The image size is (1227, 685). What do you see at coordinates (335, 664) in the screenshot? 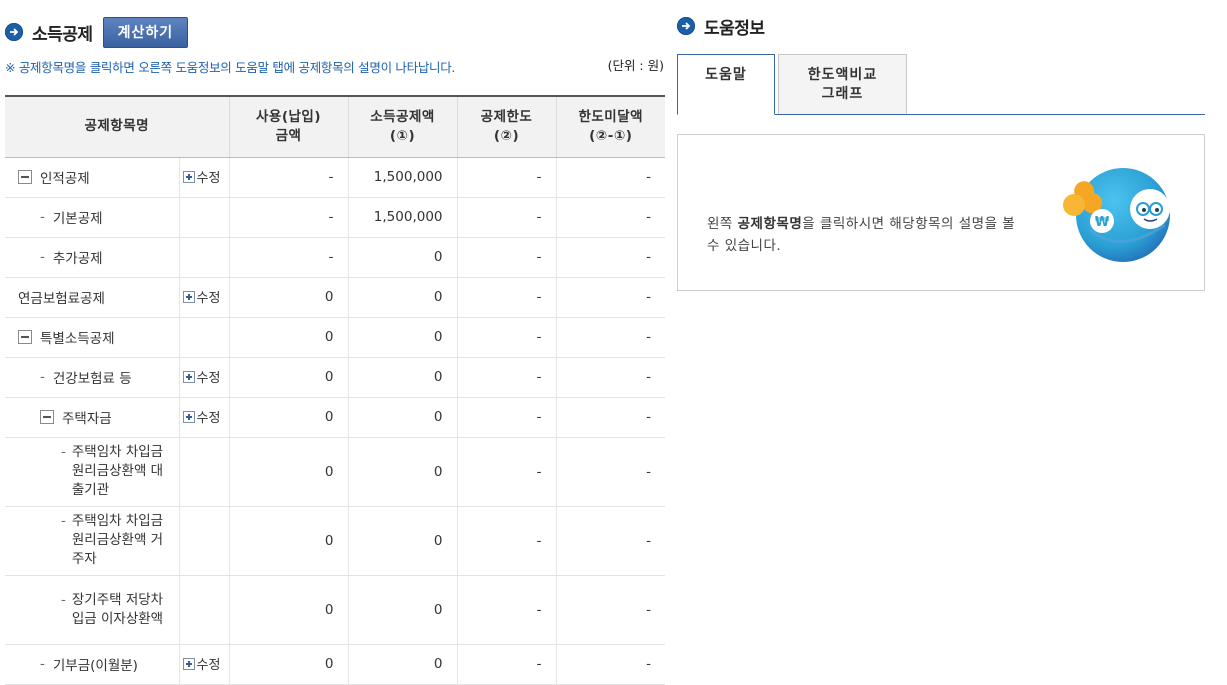
I see `table-row: - 기부금(이월분) 수정 0 0 - -` at bounding box center [335, 664].